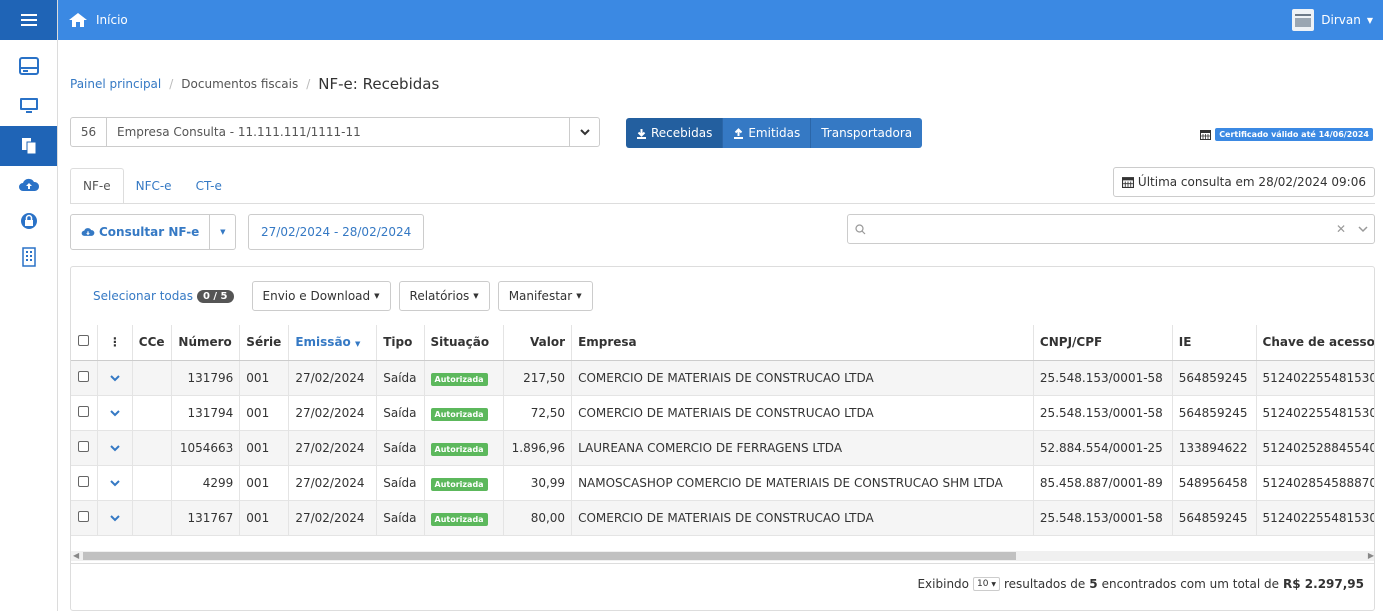  Describe the element at coordinates (336, 232) in the screenshot. I see `date-range-picker: 27/02/2024 - 28/02/2024` at that location.